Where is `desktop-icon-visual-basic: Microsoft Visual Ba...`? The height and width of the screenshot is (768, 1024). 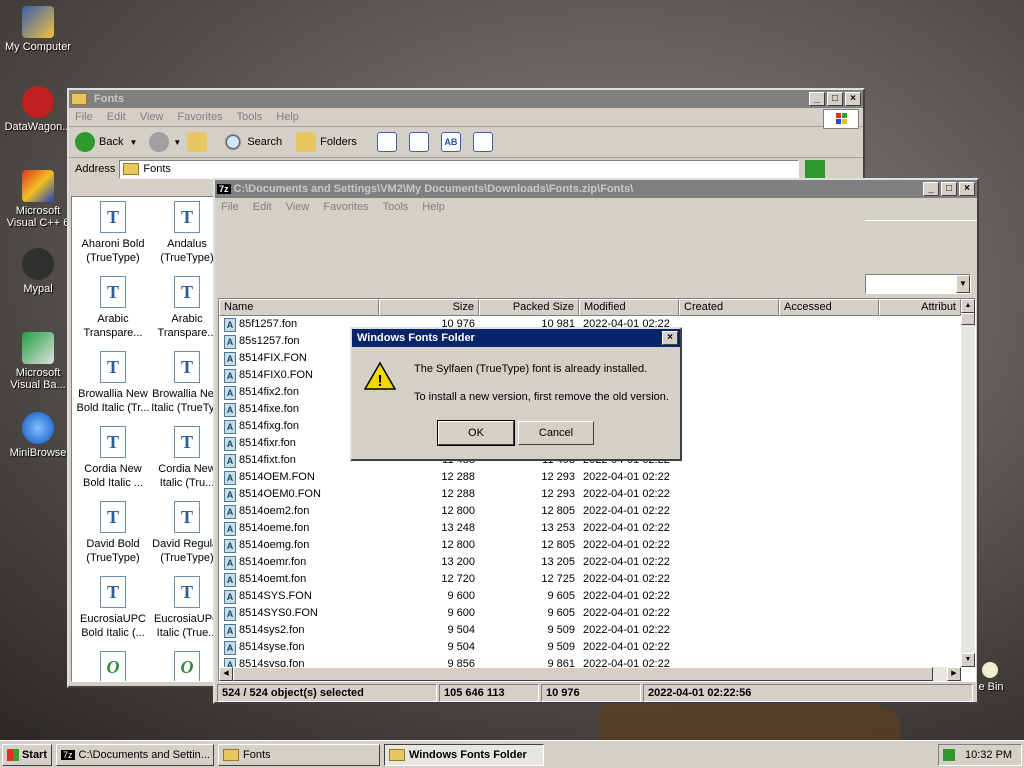
desktop-icon-visual-basic: Microsoft Visual Ba... is located at coordinates (38, 361).